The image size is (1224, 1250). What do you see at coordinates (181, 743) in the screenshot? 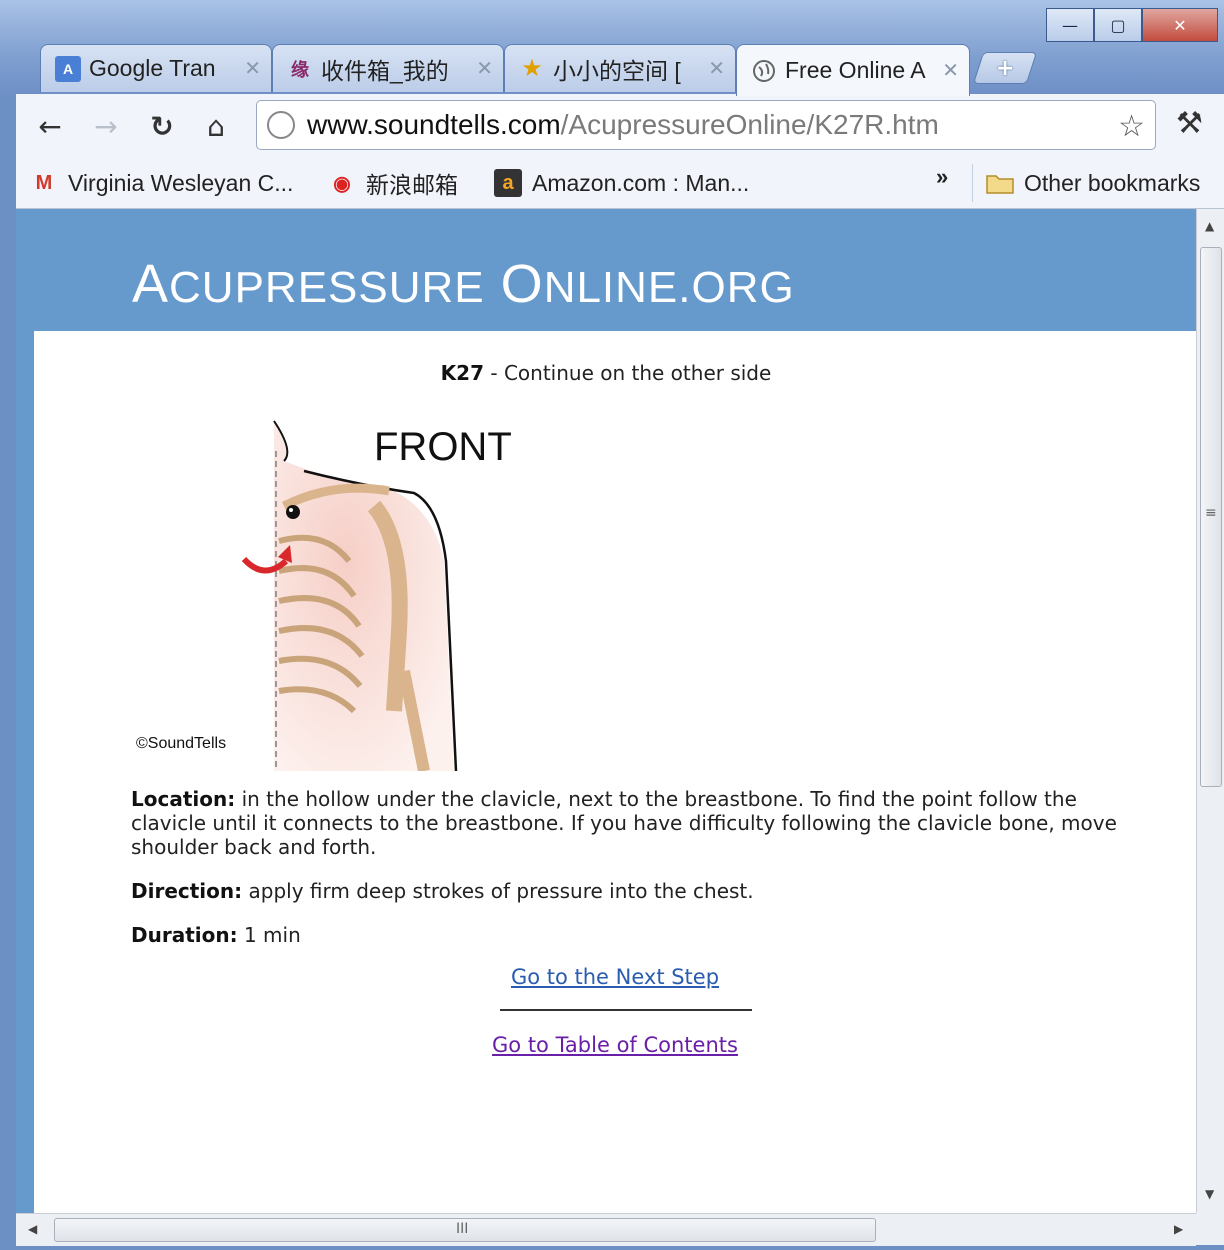
I see `copyright-text: ©SoundTells` at bounding box center [181, 743].